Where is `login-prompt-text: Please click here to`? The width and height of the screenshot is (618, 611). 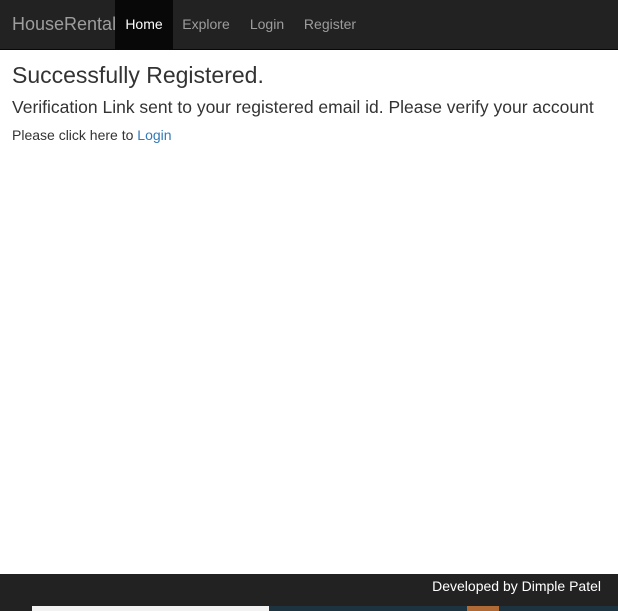 login-prompt-text: Please click here to is located at coordinates (73, 135).